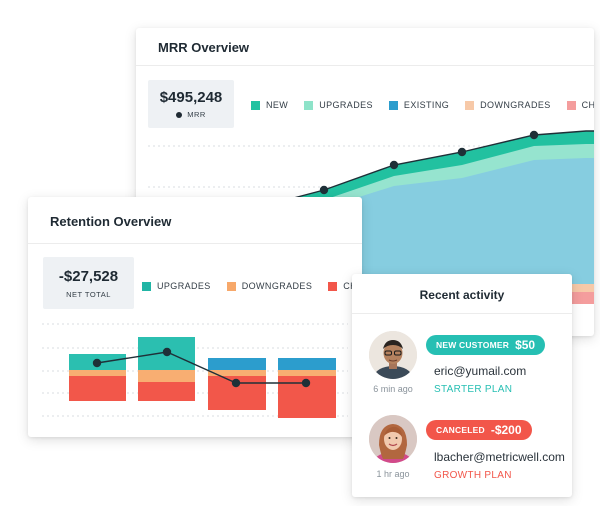 The height and width of the screenshot is (506, 600). Describe the element at coordinates (499, 457) in the screenshot. I see `customer-email: lbacher@metricwell.com` at that location.